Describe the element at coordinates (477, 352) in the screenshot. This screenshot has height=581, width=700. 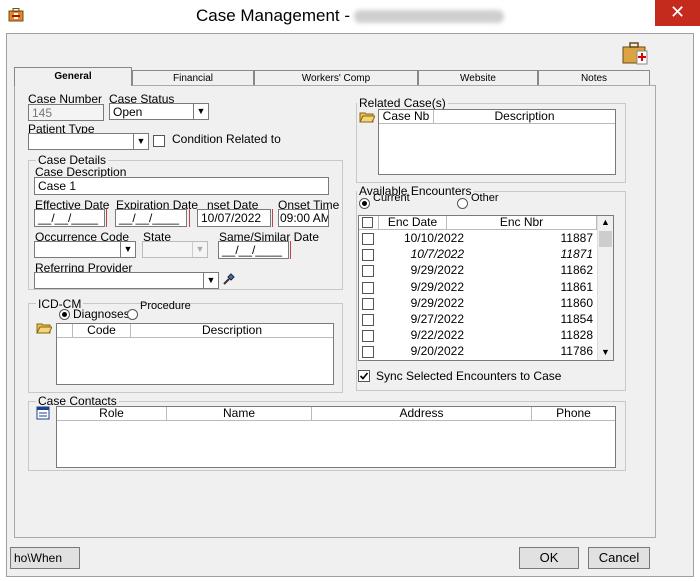
I see `list-item: 9/20/2022 11786` at that location.